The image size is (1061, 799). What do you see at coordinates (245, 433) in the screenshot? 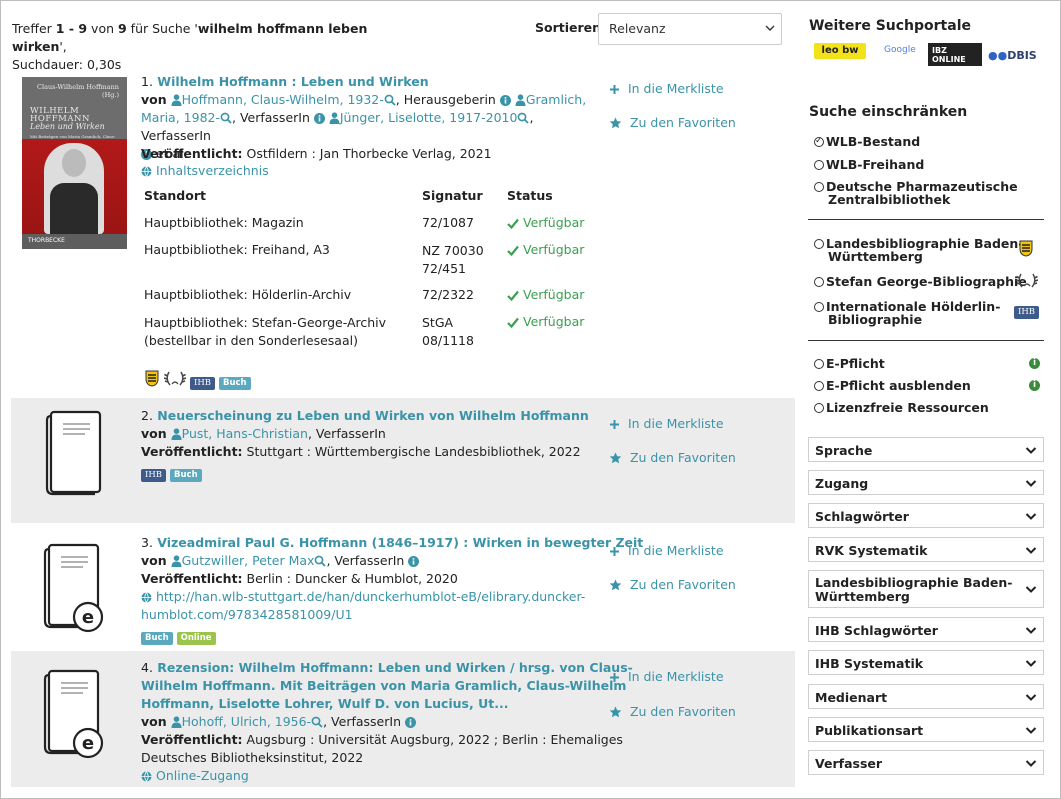
I see `author-link: Pust, Hans-Christian` at bounding box center [245, 433].